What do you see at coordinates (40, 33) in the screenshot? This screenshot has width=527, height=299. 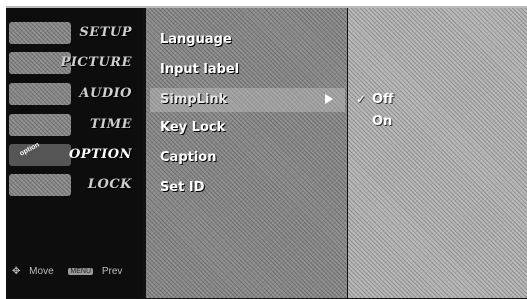 I see `setup-thumbnail-icon` at bounding box center [40, 33].